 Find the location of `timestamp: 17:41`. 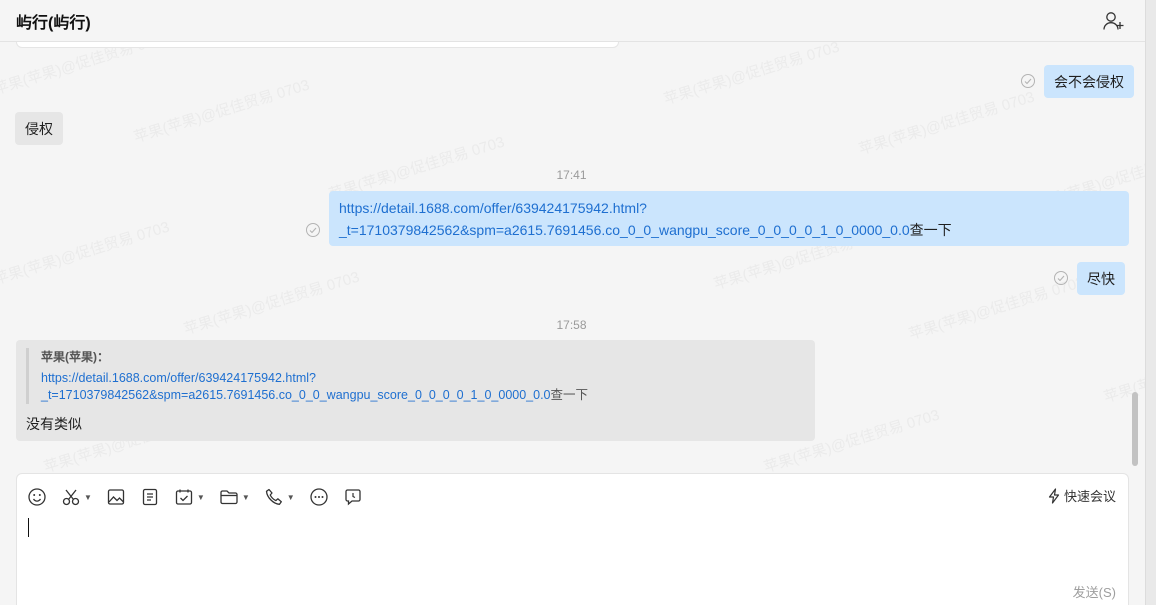

timestamp: 17:41 is located at coordinates (571, 175).